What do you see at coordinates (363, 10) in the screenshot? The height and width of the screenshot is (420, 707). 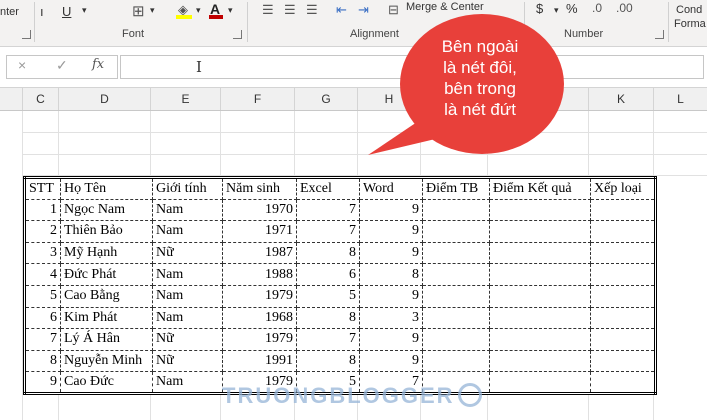 I see `increase-indent-icon: ⇥` at bounding box center [363, 10].